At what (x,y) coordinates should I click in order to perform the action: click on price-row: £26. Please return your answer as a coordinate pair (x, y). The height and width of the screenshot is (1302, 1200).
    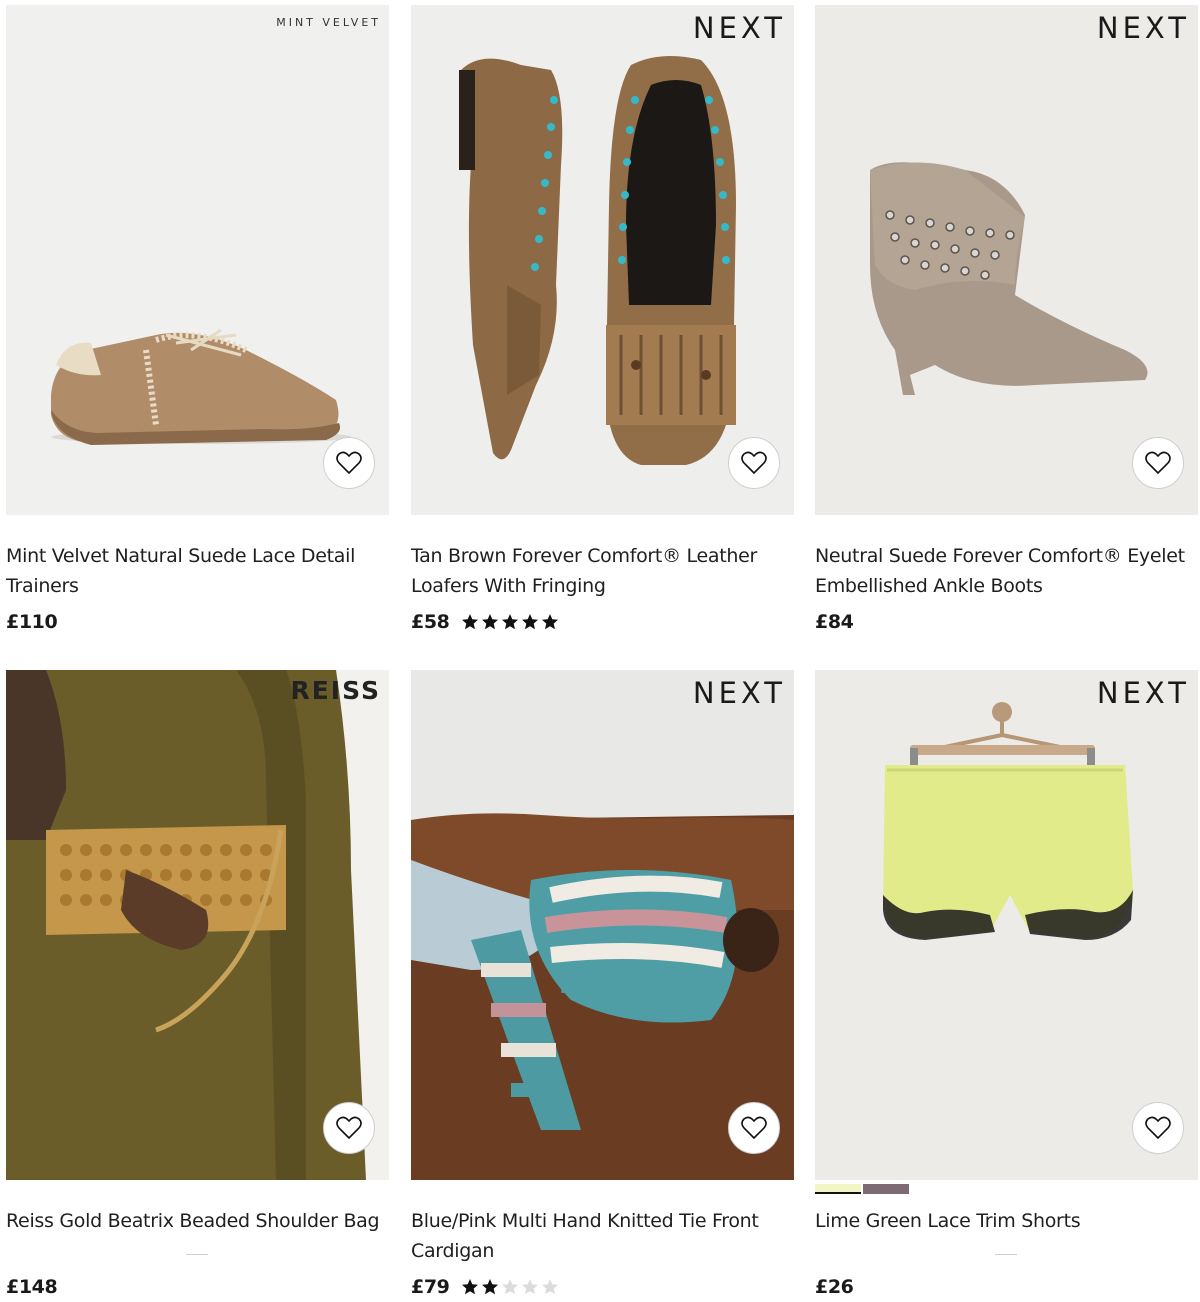
    Looking at the image, I should click on (1006, 1287).